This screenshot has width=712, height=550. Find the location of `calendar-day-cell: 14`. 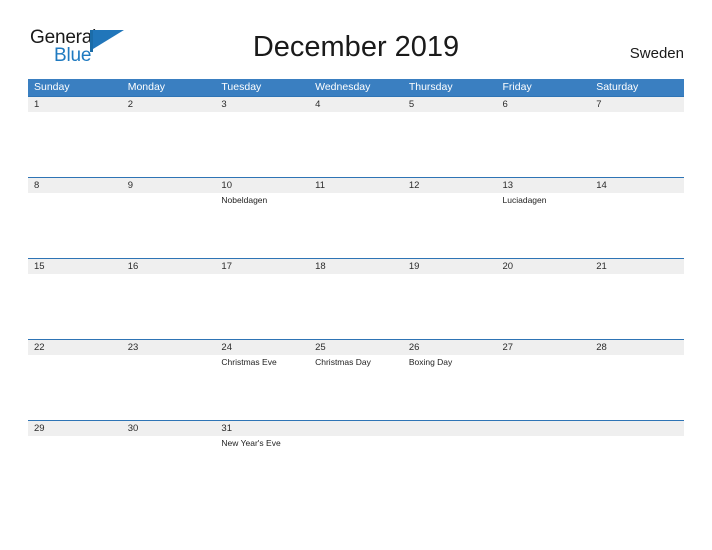

calendar-day-cell: 14 is located at coordinates (637, 218).